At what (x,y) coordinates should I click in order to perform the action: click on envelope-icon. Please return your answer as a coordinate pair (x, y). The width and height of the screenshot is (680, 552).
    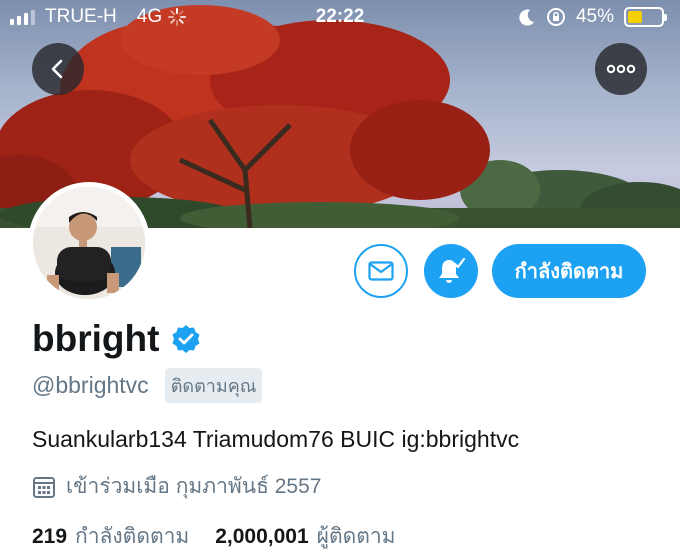
    Looking at the image, I should click on (381, 271).